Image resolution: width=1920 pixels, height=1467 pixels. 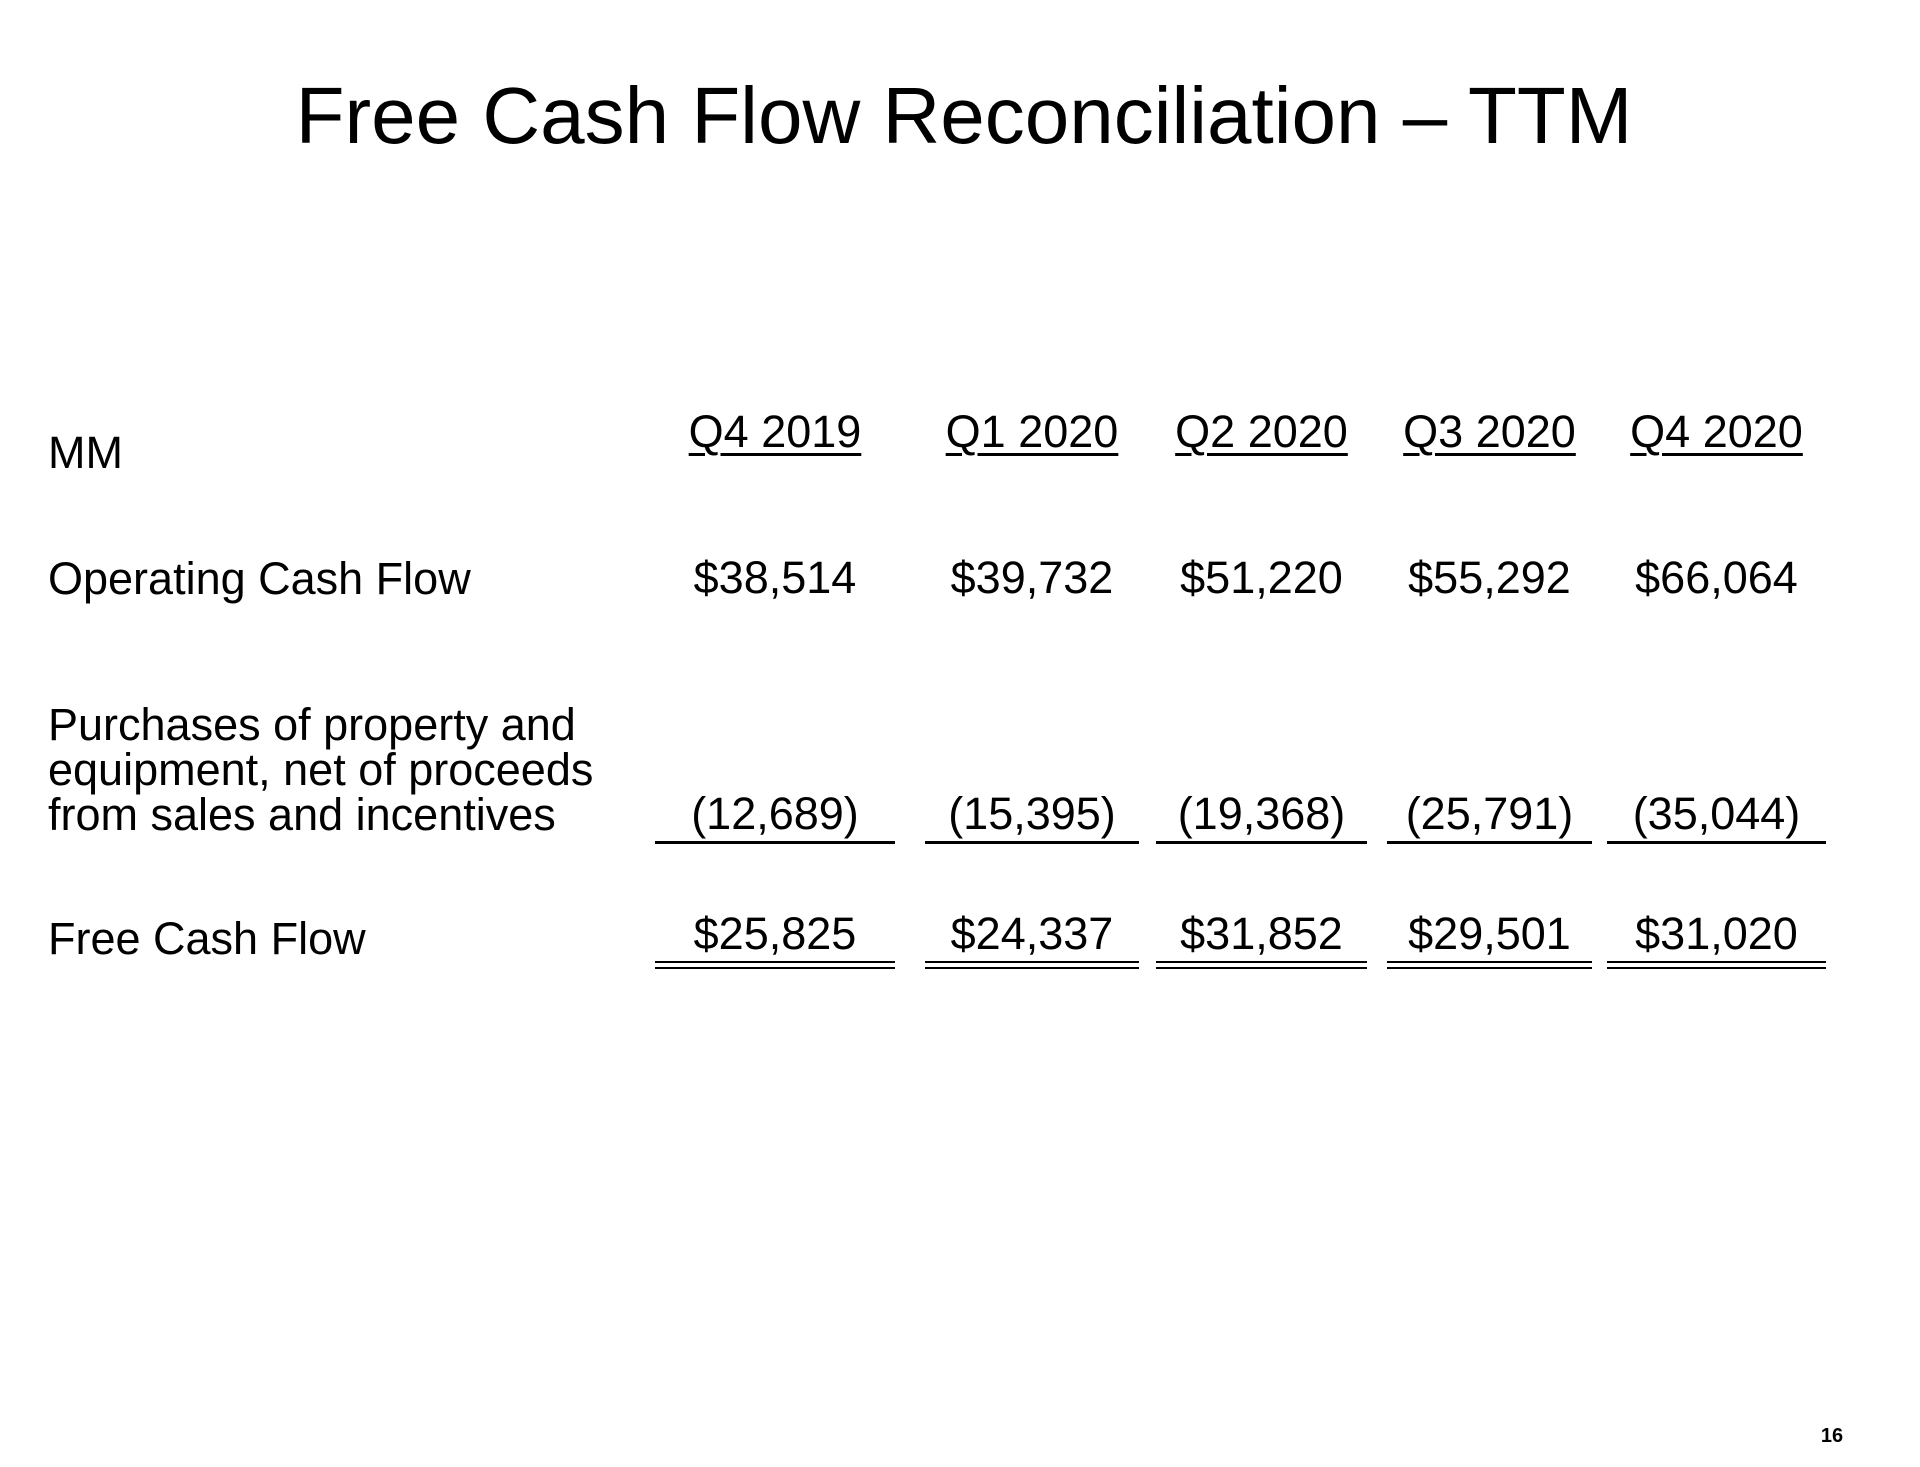 I want to click on cell-value: (15,395), so click(x=1032, y=813).